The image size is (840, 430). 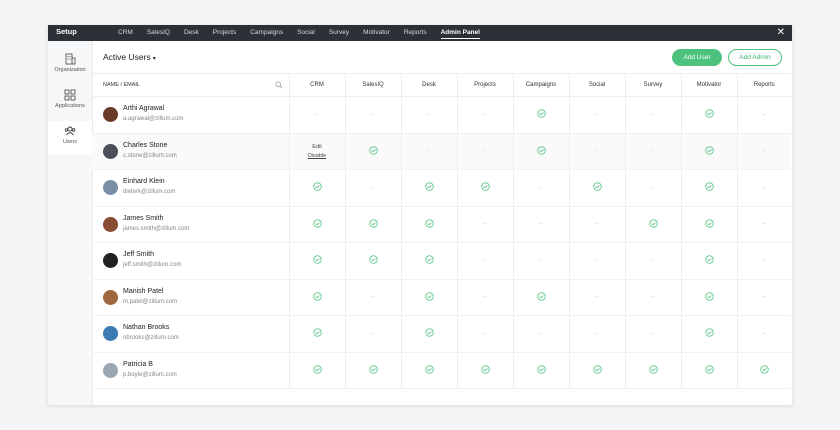 What do you see at coordinates (372, 188) in the screenshot?
I see `access-cell-salesiq: –` at bounding box center [372, 188].